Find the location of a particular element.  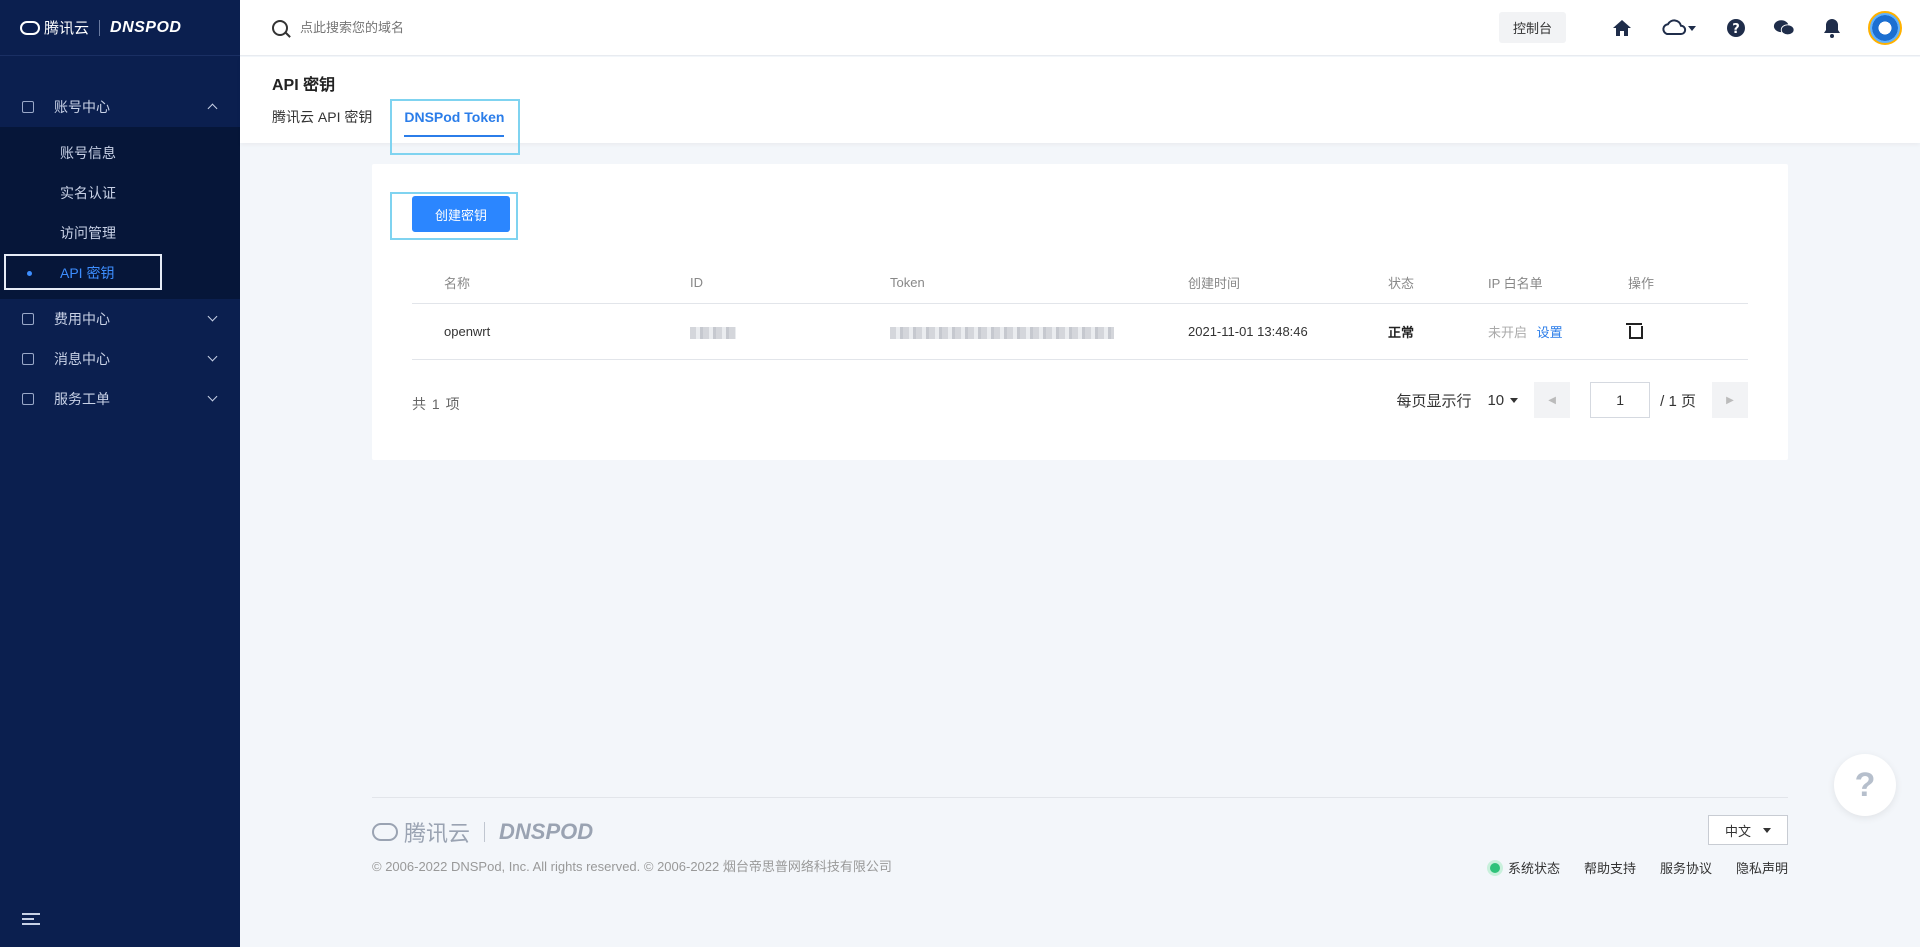

help-icon: ? is located at coordinates (1736, 28).